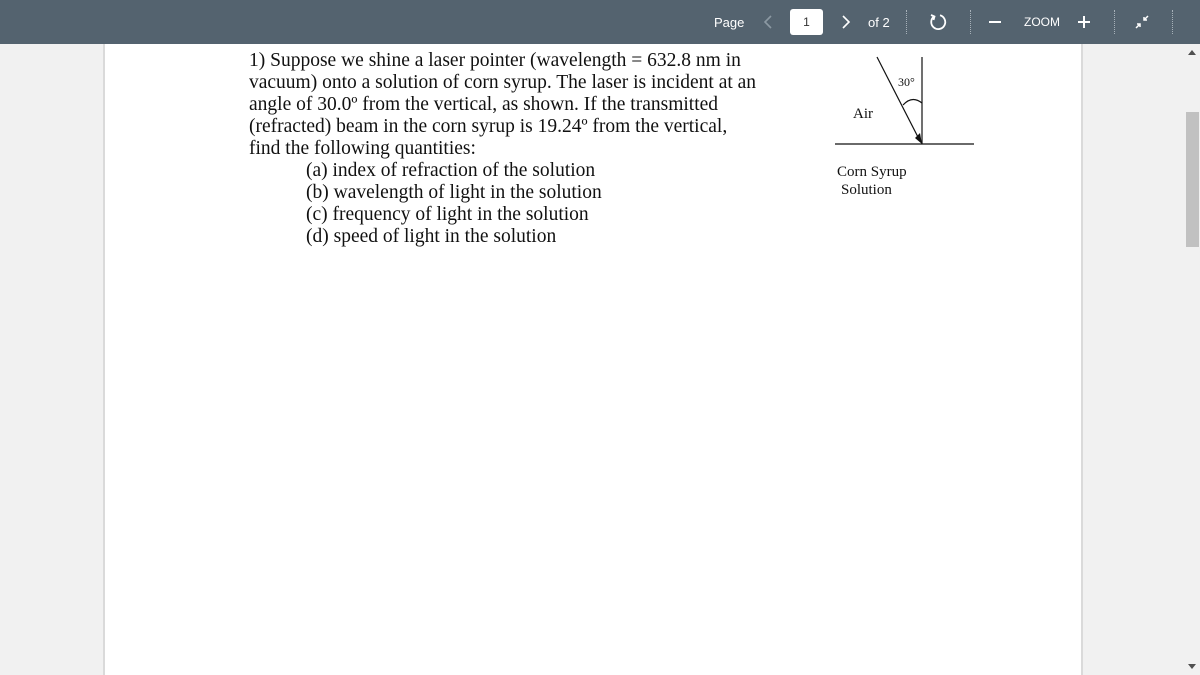 The width and height of the screenshot is (1200, 675). I want to click on chevron-left-icon, so click(767, 22).